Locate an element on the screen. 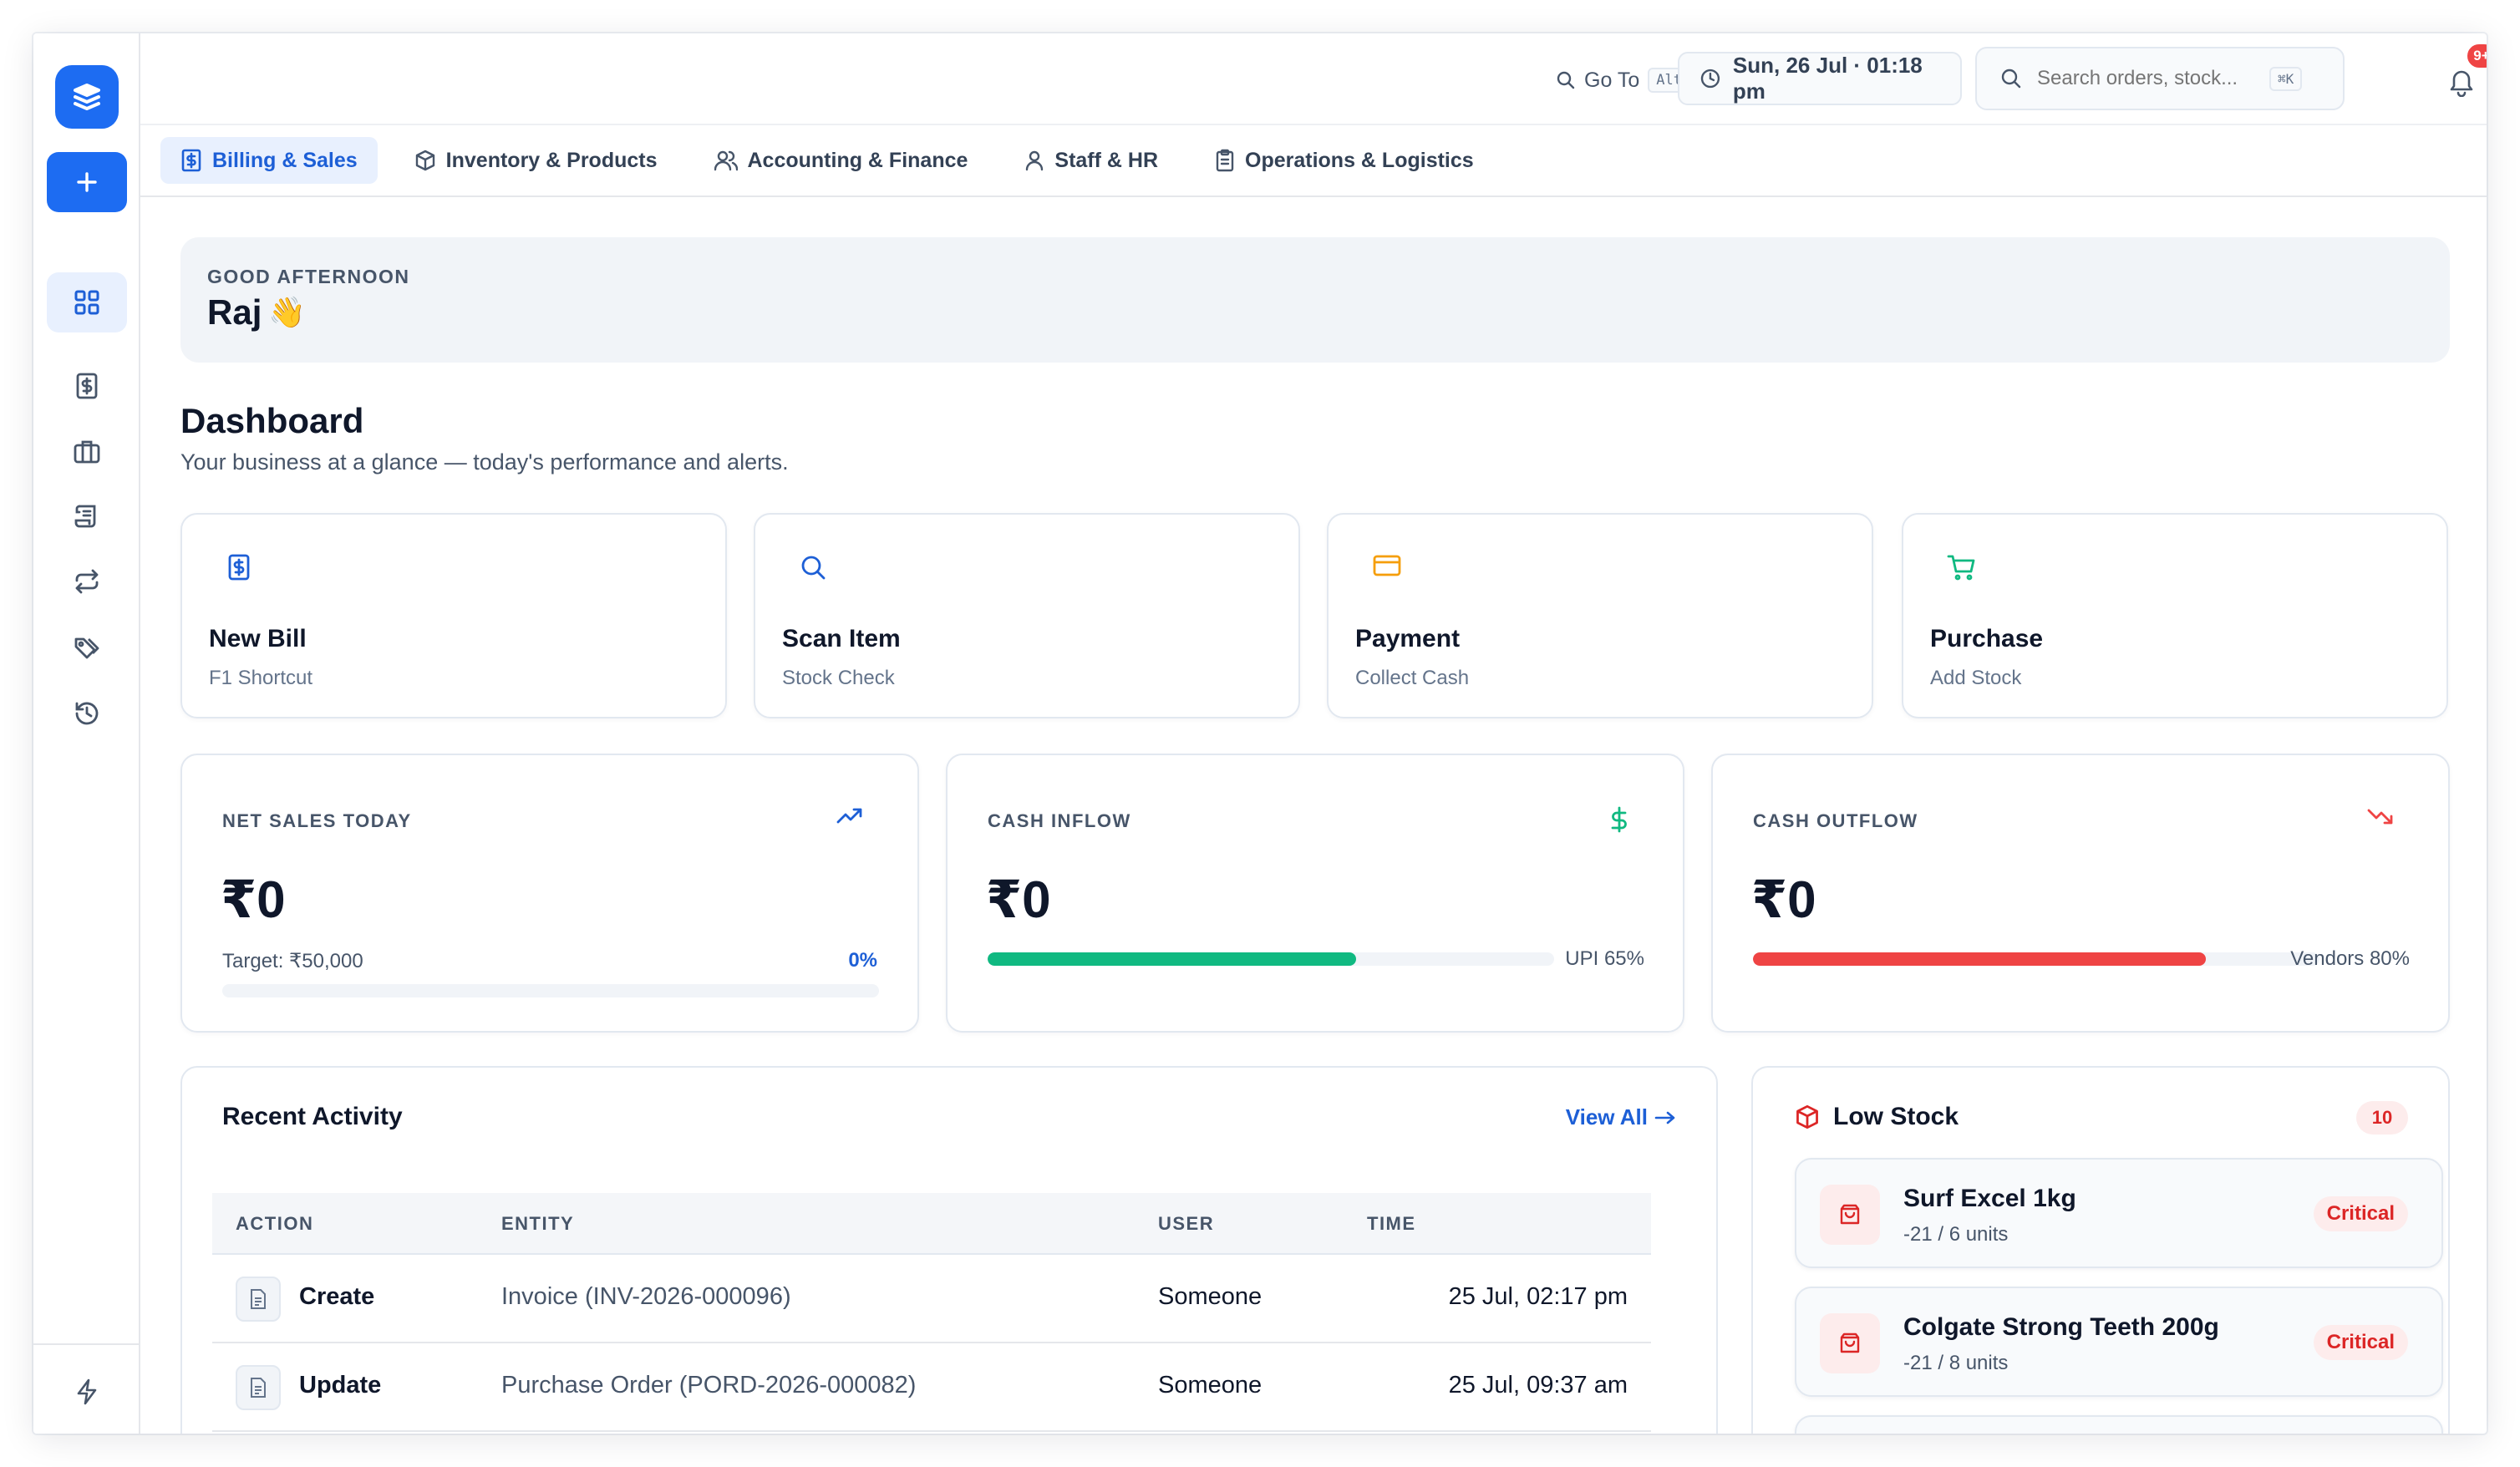 This screenshot has width=2520, height=1467. quick-action-purchase: Purchase Add Stock is located at coordinates (2175, 615).